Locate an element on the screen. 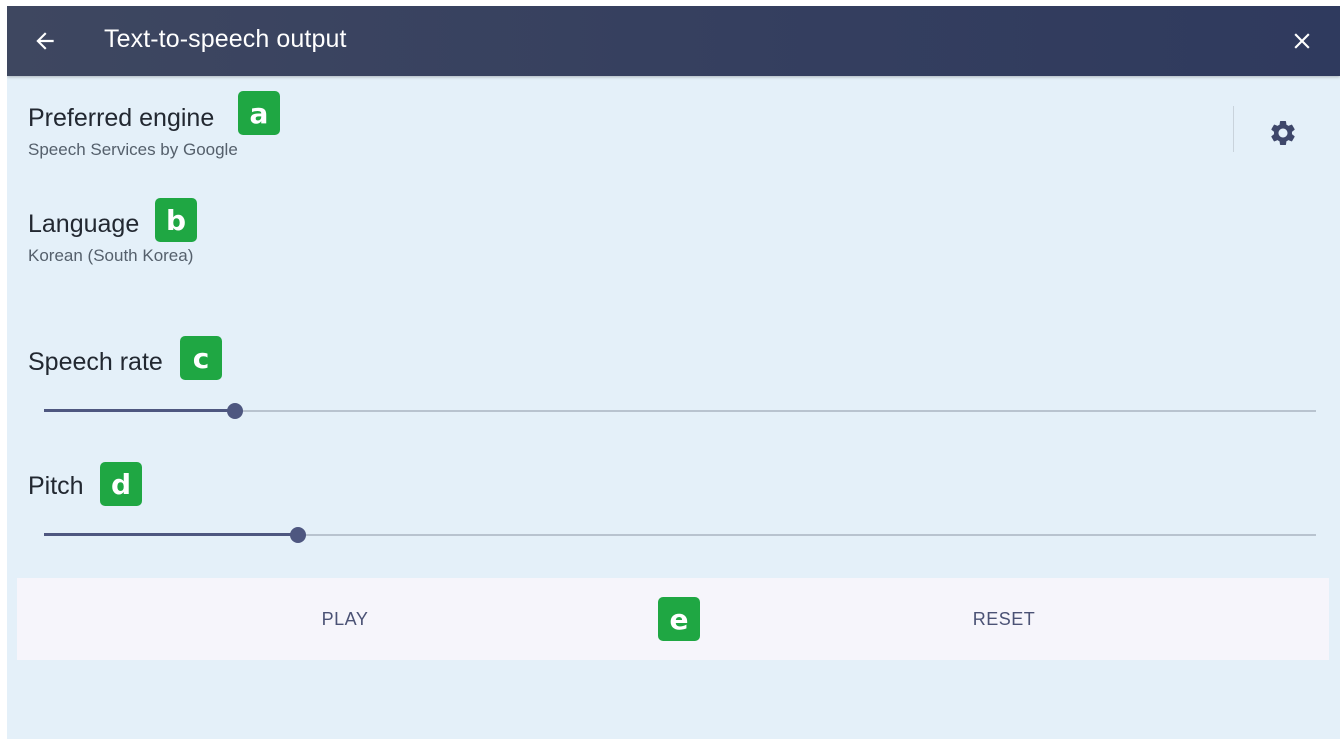 The width and height of the screenshot is (1340, 739). action-bar: PLAY e RESET is located at coordinates (673, 619).